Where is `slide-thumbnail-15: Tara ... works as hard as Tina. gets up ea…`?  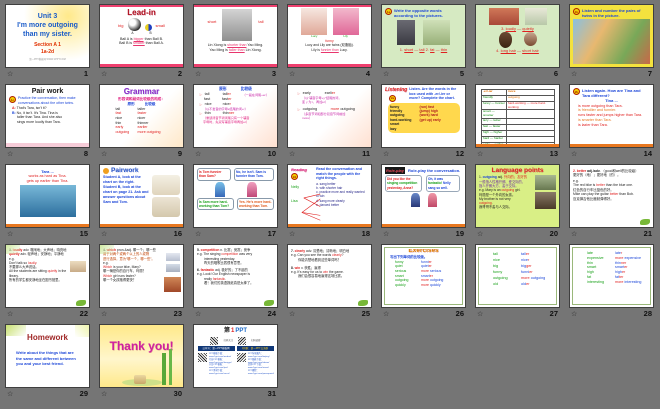 slide-thumbnail-15: Tara ... works as hard as Tina. gets up ea… is located at coordinates (47, 196).